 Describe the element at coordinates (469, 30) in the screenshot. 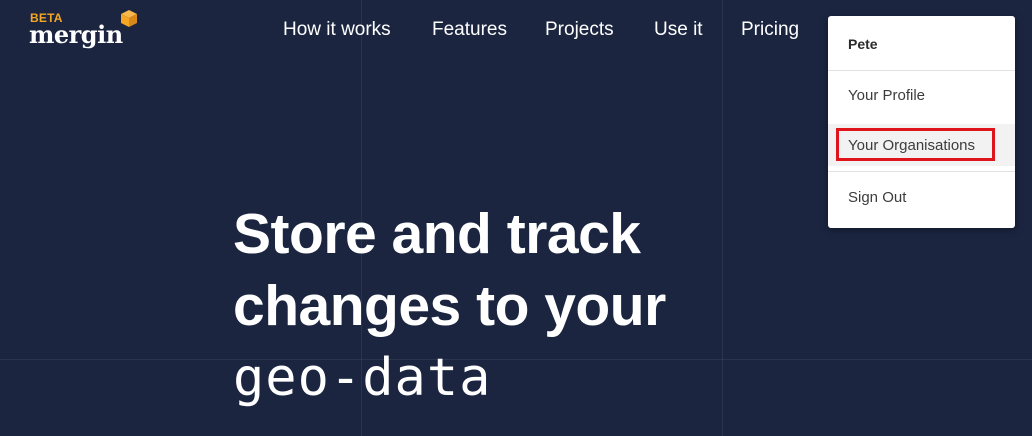

I see `nav-features: Features` at that location.